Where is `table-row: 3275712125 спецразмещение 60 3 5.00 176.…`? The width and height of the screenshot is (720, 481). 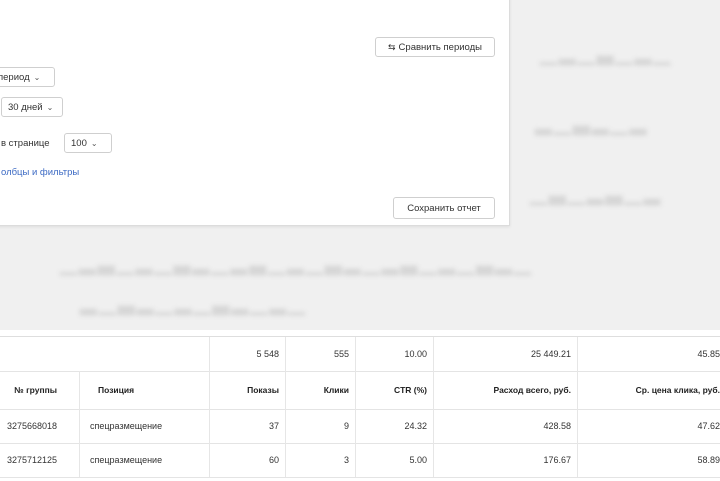 table-row: 3275712125 спецразмещение 60 3 5.00 176.… is located at coordinates (360, 460).